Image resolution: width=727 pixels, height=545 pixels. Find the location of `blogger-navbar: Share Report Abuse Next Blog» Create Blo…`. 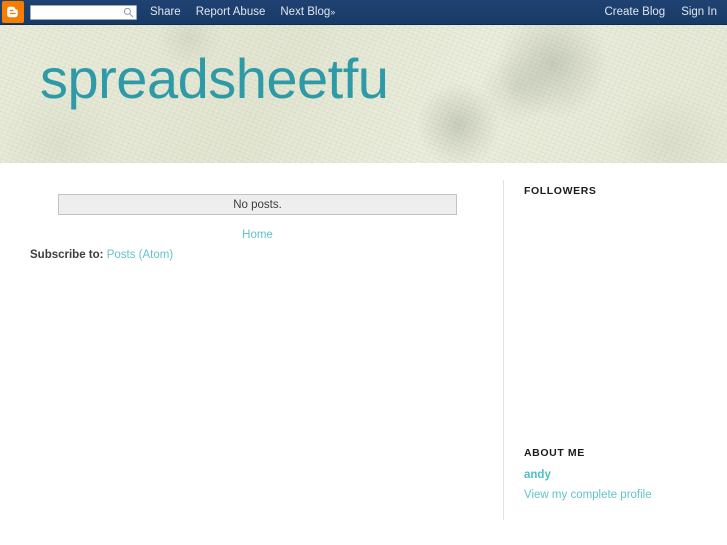

blogger-navbar: Share Report Abuse Next Blog» Create Blo… is located at coordinates (363, 12).